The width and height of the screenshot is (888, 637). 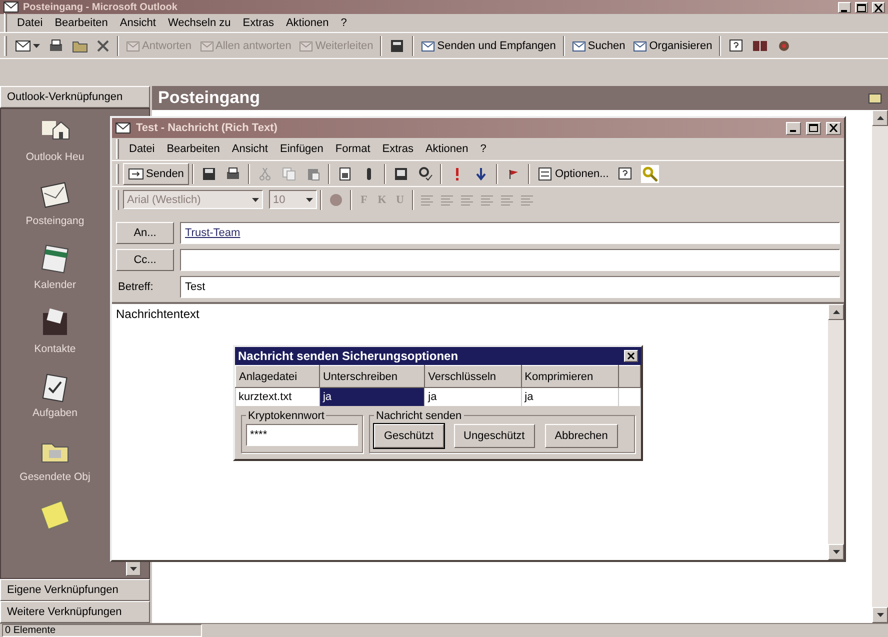 I want to click on shortcut-item: Gesendete Obj, so click(x=55, y=466).